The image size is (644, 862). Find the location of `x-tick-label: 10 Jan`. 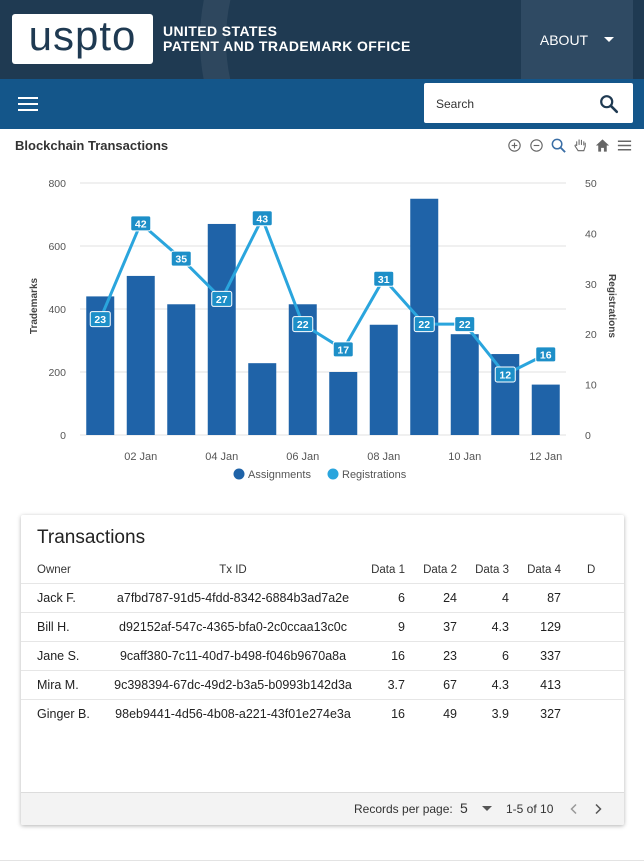

x-tick-label: 10 Jan is located at coordinates (464, 457).